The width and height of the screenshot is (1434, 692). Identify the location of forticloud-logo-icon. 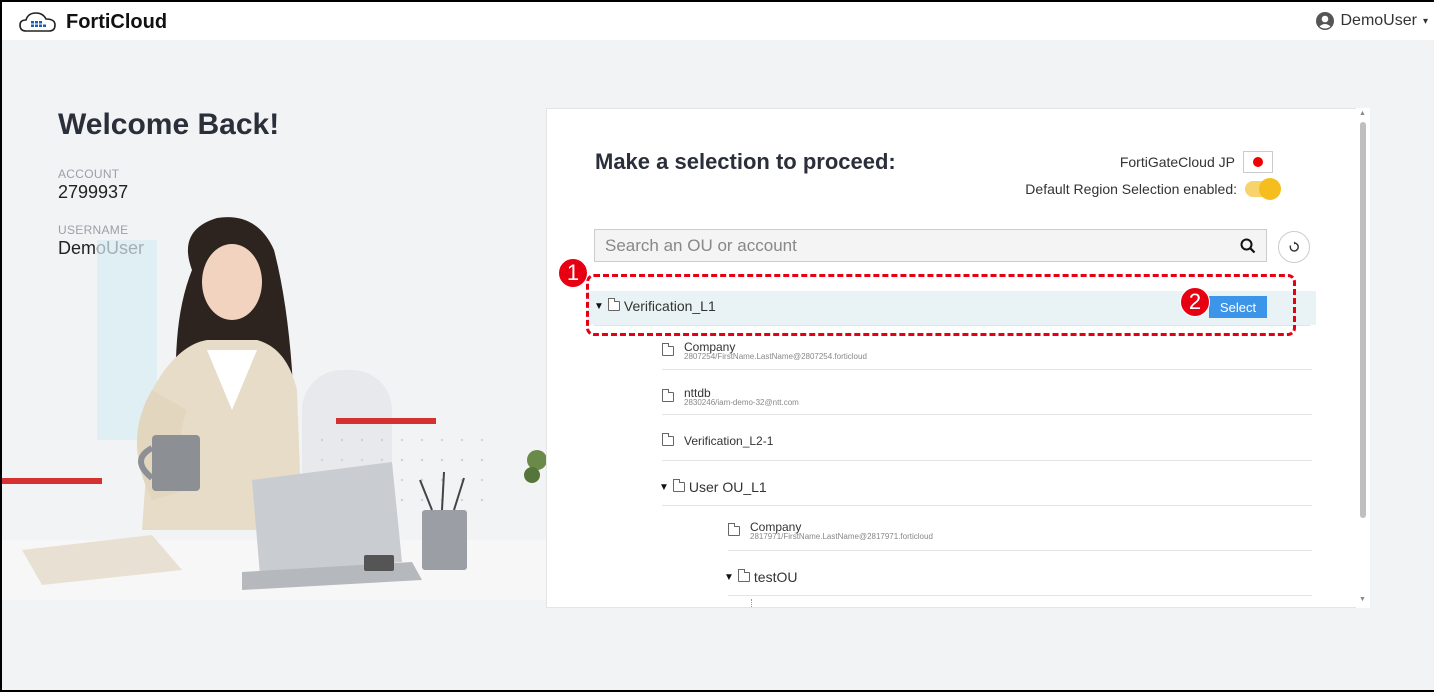
(37, 22).